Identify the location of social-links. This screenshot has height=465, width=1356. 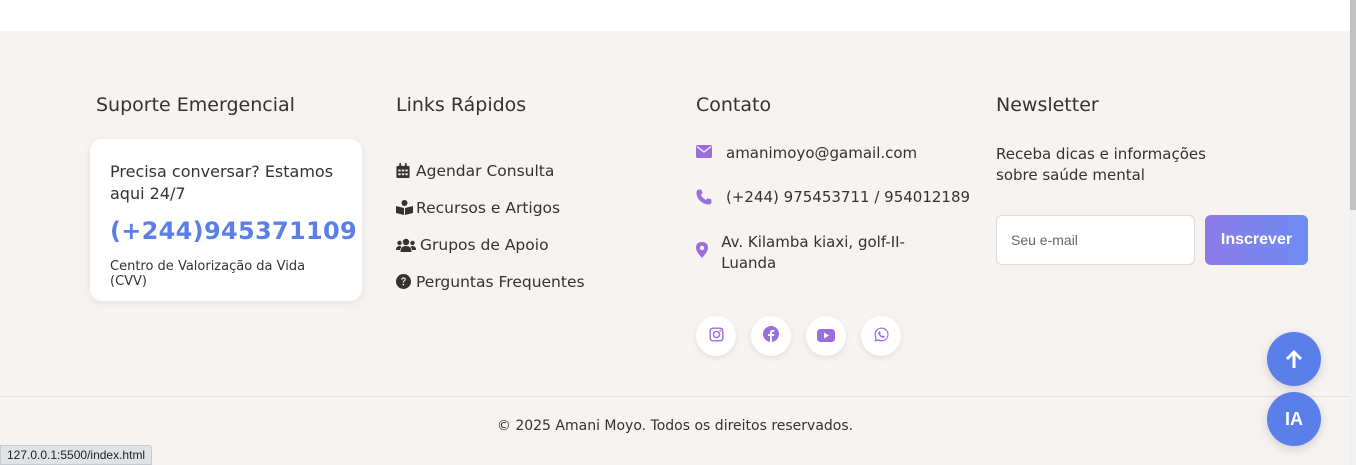
(798, 336).